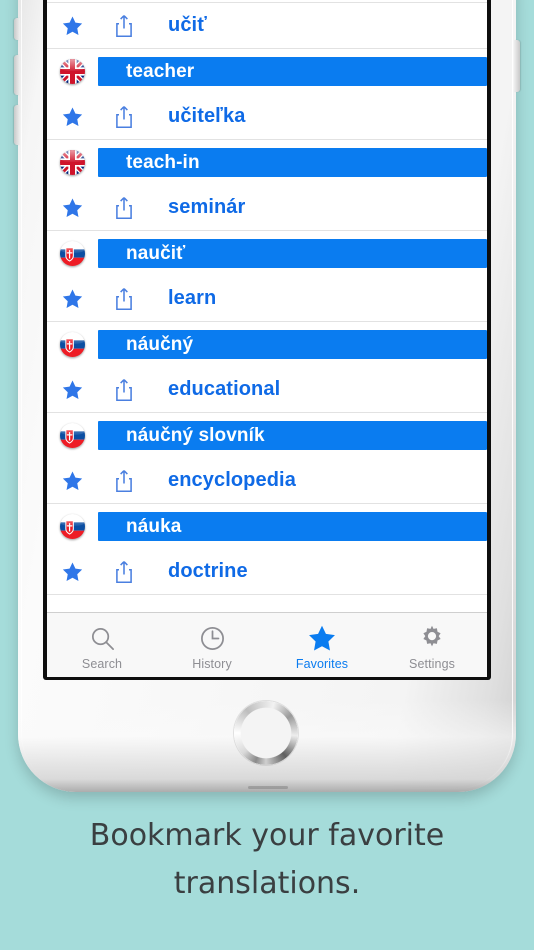  Describe the element at coordinates (267, 572) in the screenshot. I see `list-item: doctrine` at that location.